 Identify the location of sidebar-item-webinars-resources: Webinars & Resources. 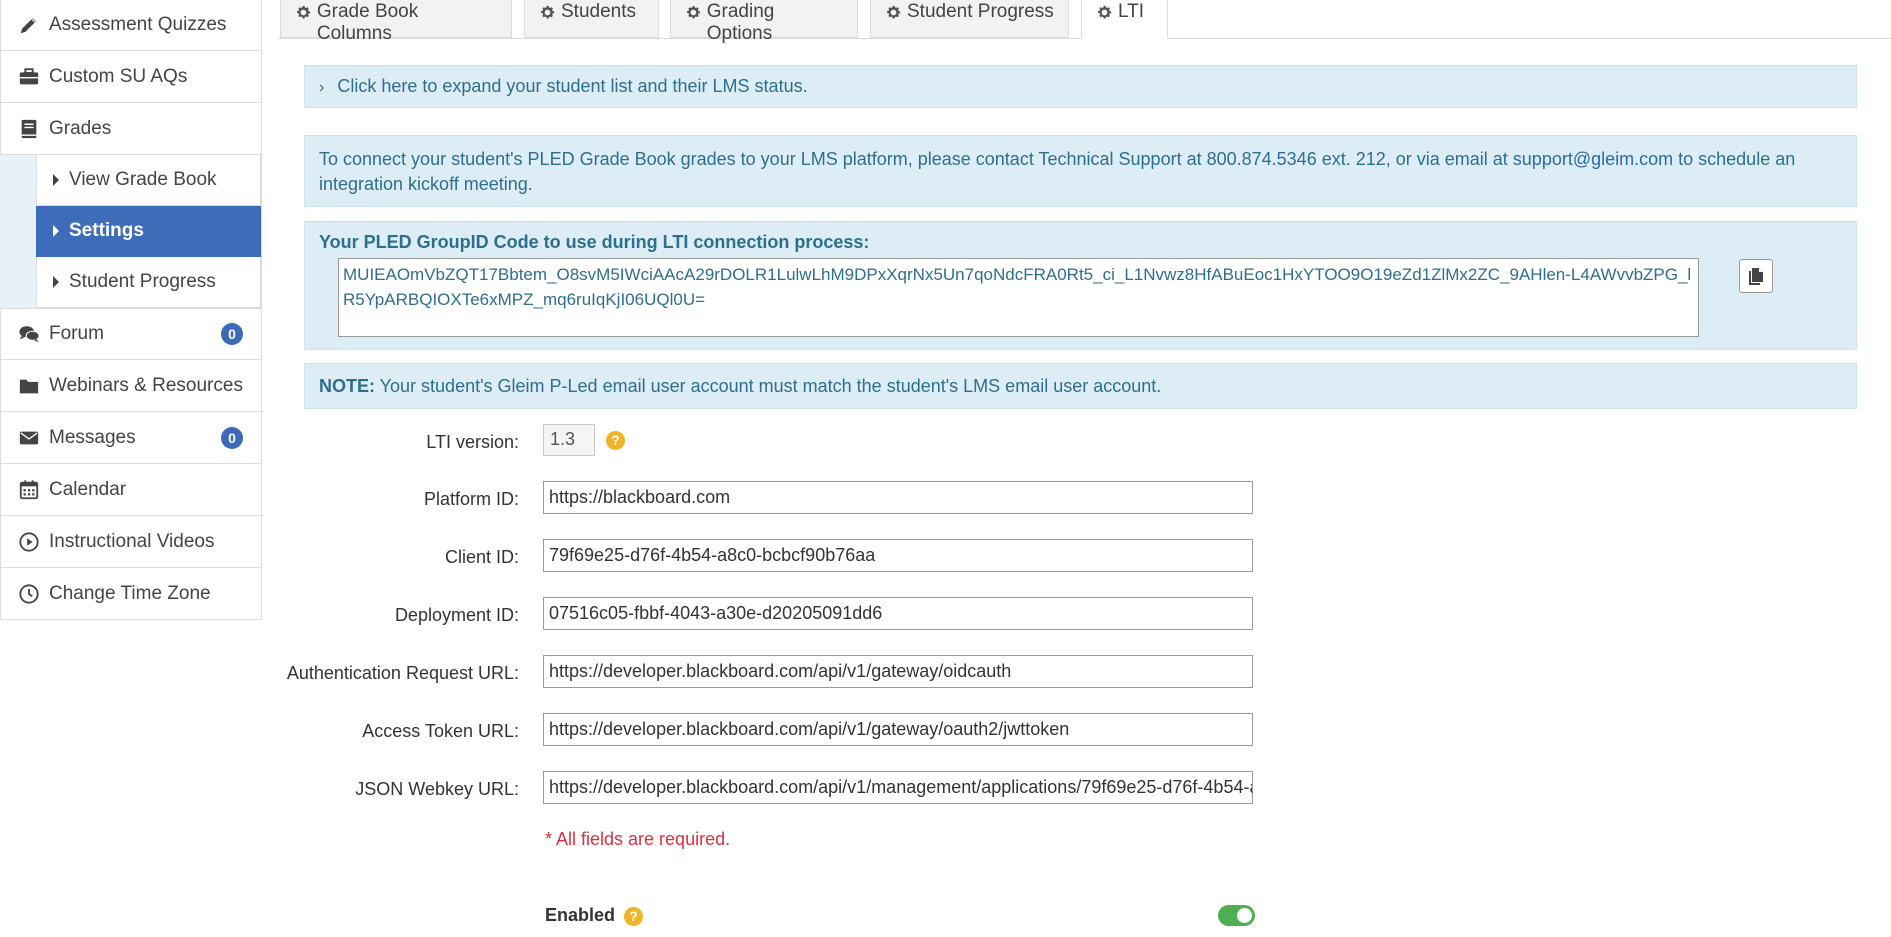
(131, 386).